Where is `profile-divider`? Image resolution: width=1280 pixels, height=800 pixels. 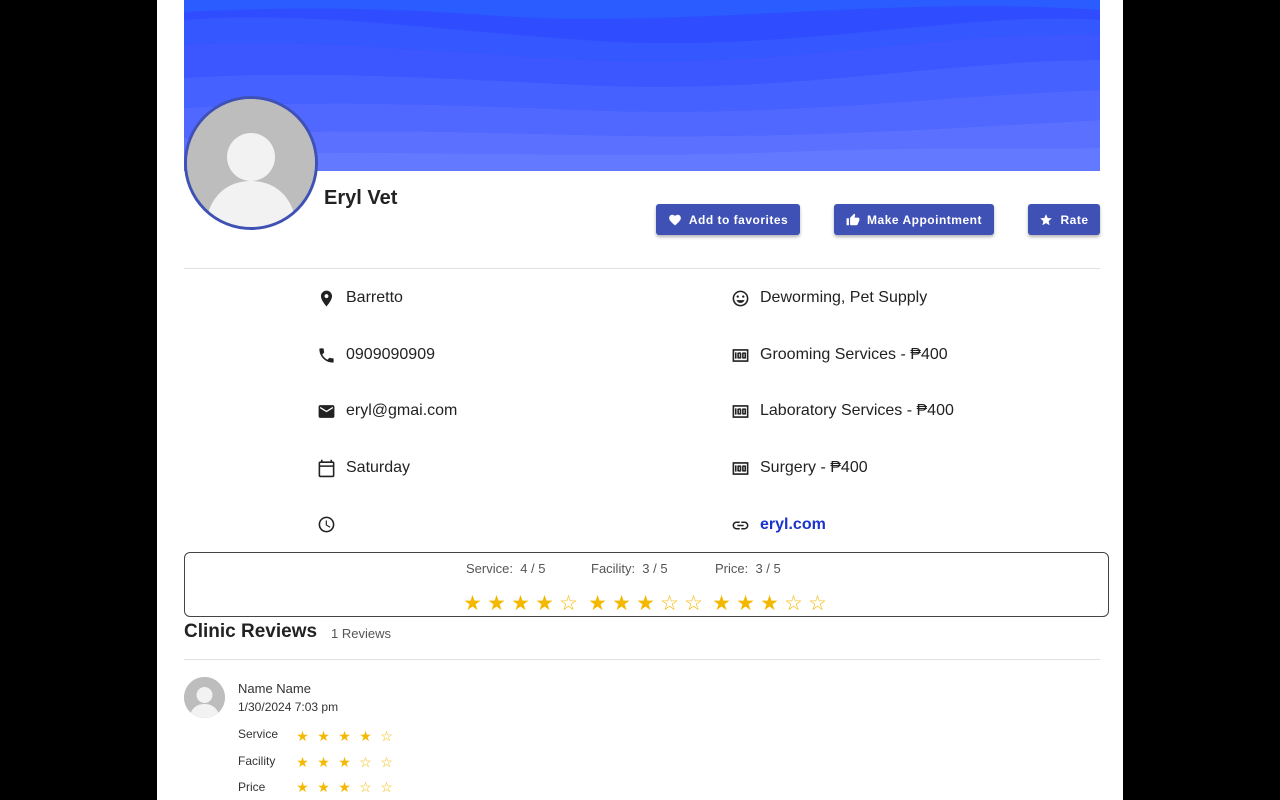 profile-divider is located at coordinates (642, 268).